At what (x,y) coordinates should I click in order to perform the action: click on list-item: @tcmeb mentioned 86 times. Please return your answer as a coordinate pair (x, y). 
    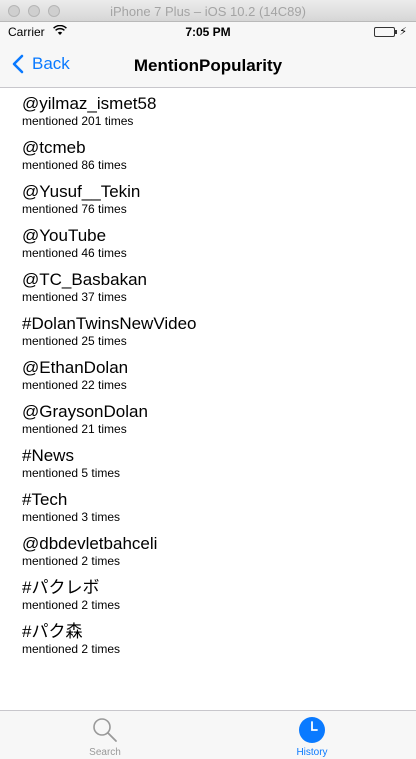
    Looking at the image, I should click on (74, 160).